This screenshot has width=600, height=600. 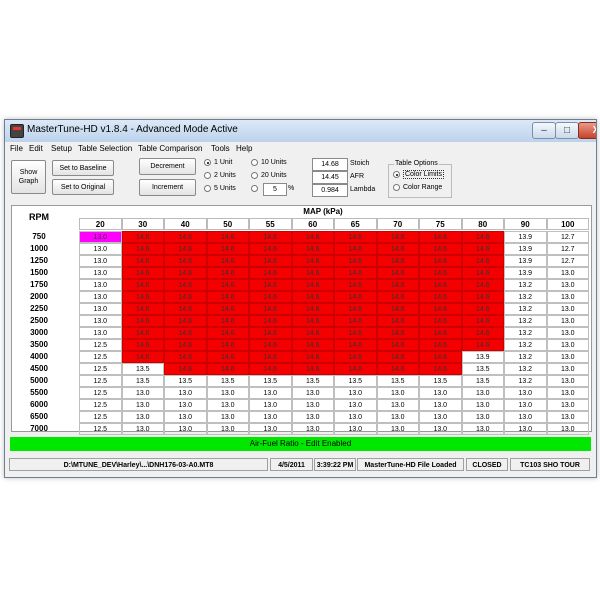 I want to click on table-cell: 12.5, so click(x=100, y=369).